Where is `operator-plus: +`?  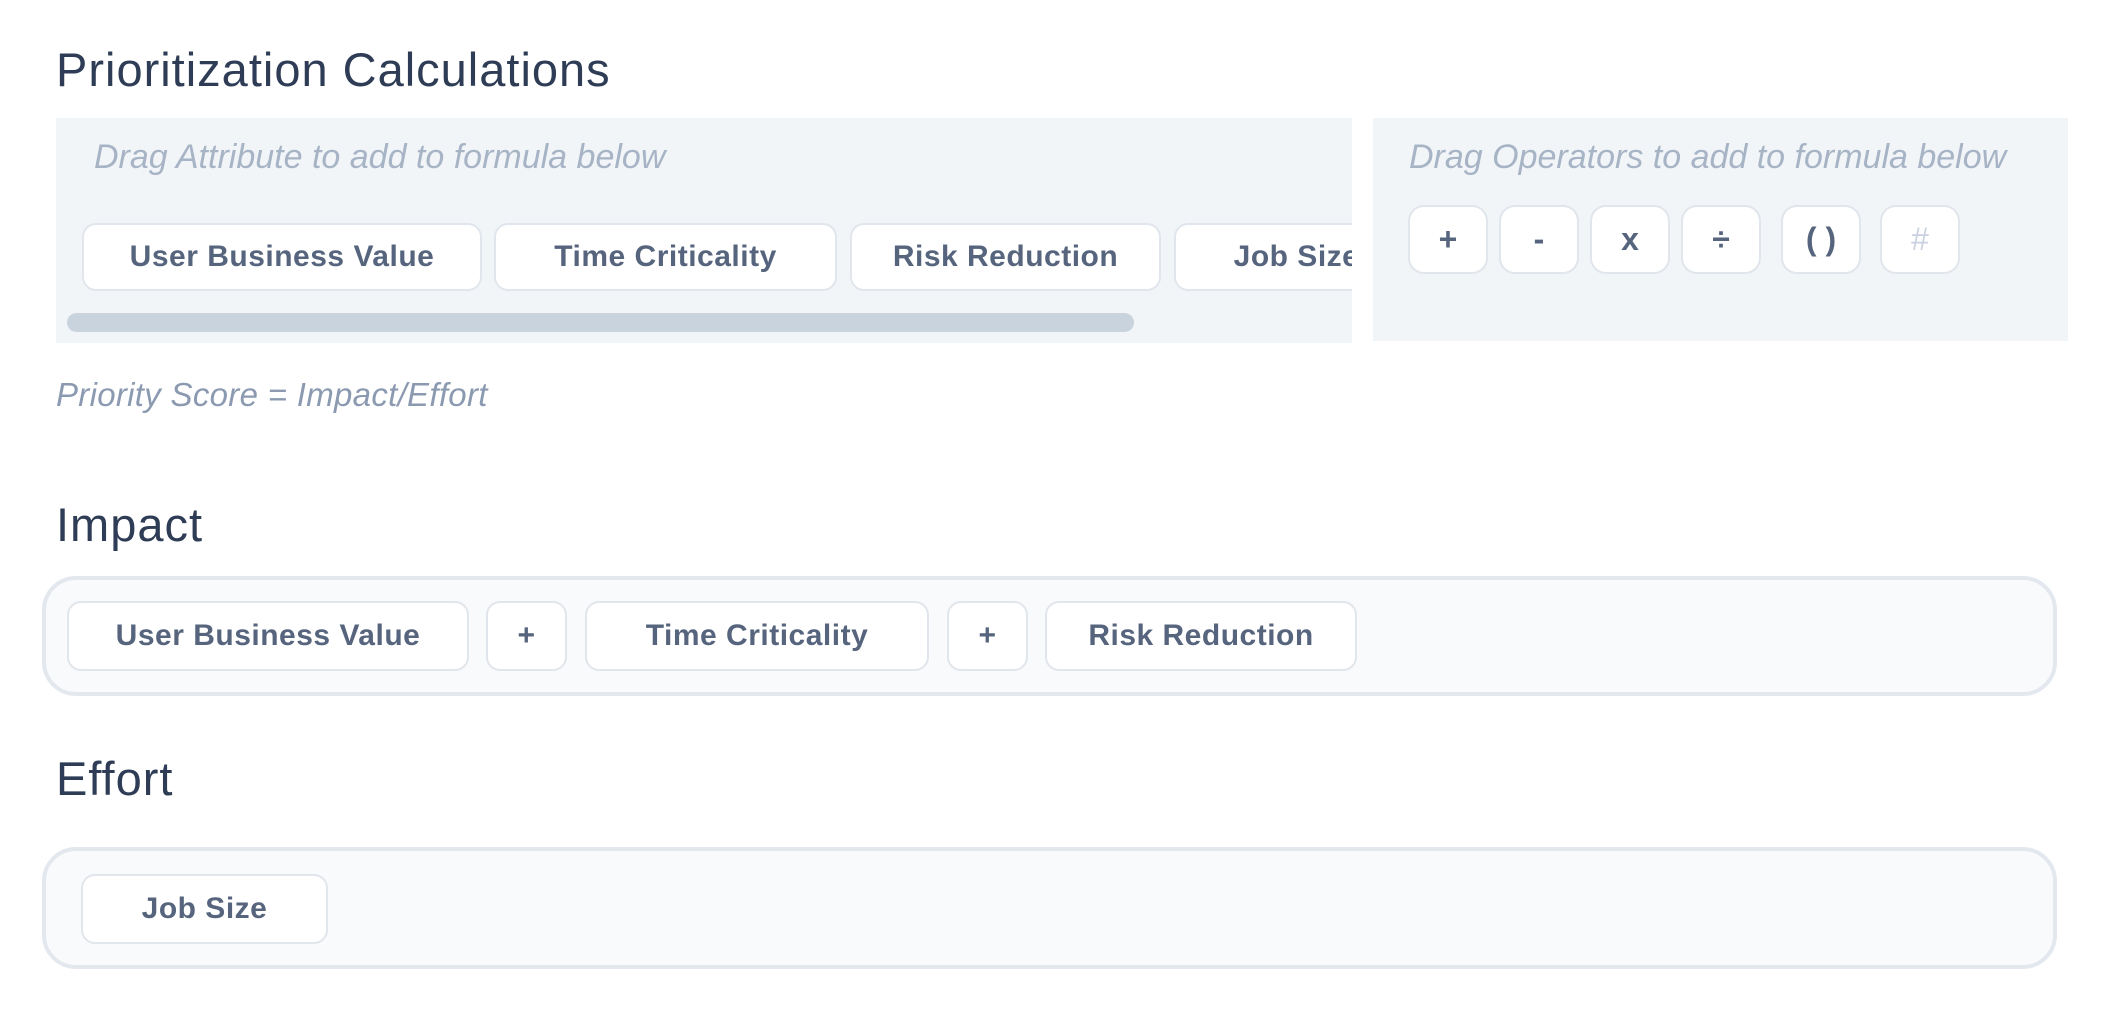 operator-plus: + is located at coordinates (1448, 239).